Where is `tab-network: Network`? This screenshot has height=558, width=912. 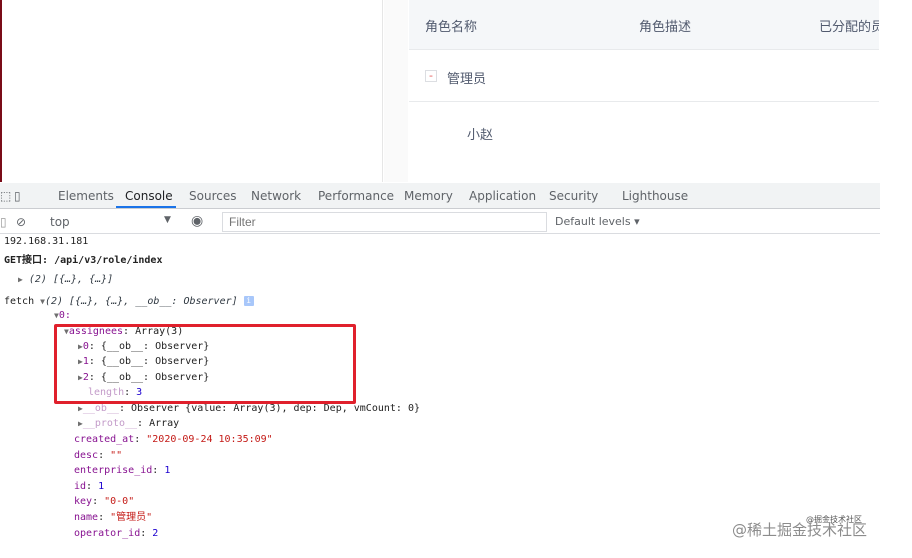 tab-network: Network is located at coordinates (276, 196).